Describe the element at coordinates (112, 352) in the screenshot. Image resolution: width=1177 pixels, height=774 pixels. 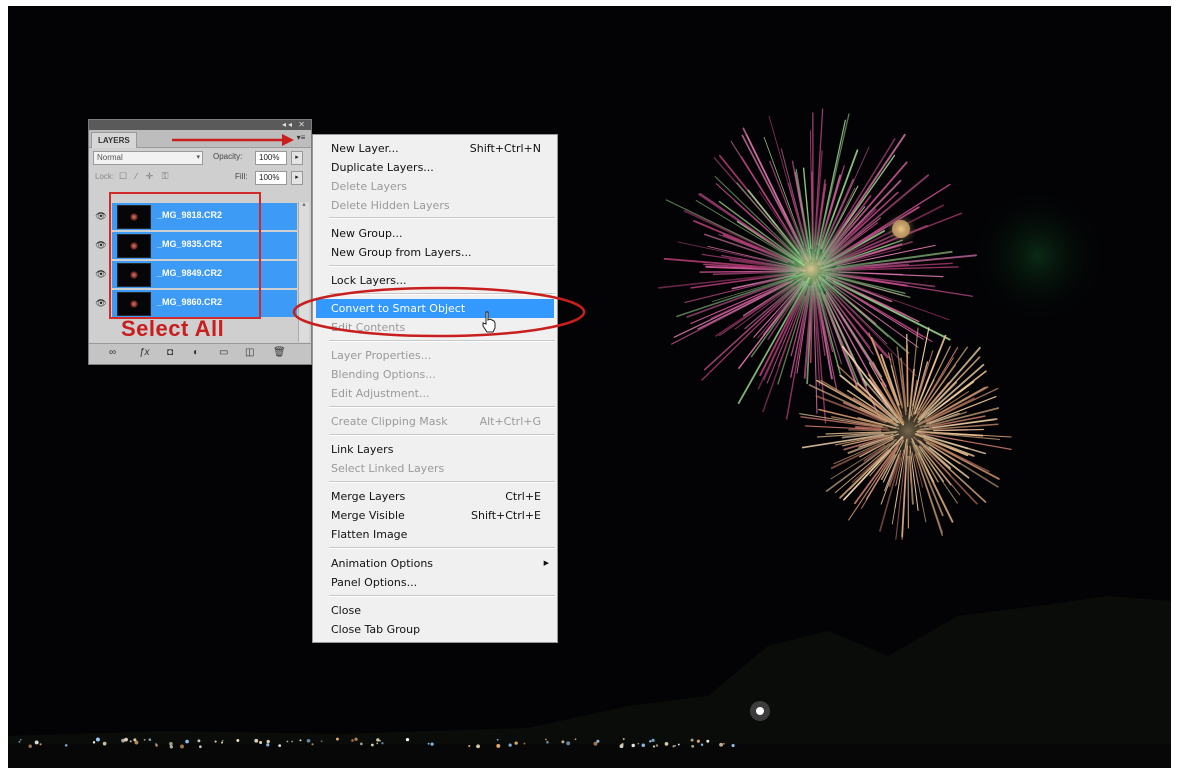
I see `link-icon: ∞` at that location.